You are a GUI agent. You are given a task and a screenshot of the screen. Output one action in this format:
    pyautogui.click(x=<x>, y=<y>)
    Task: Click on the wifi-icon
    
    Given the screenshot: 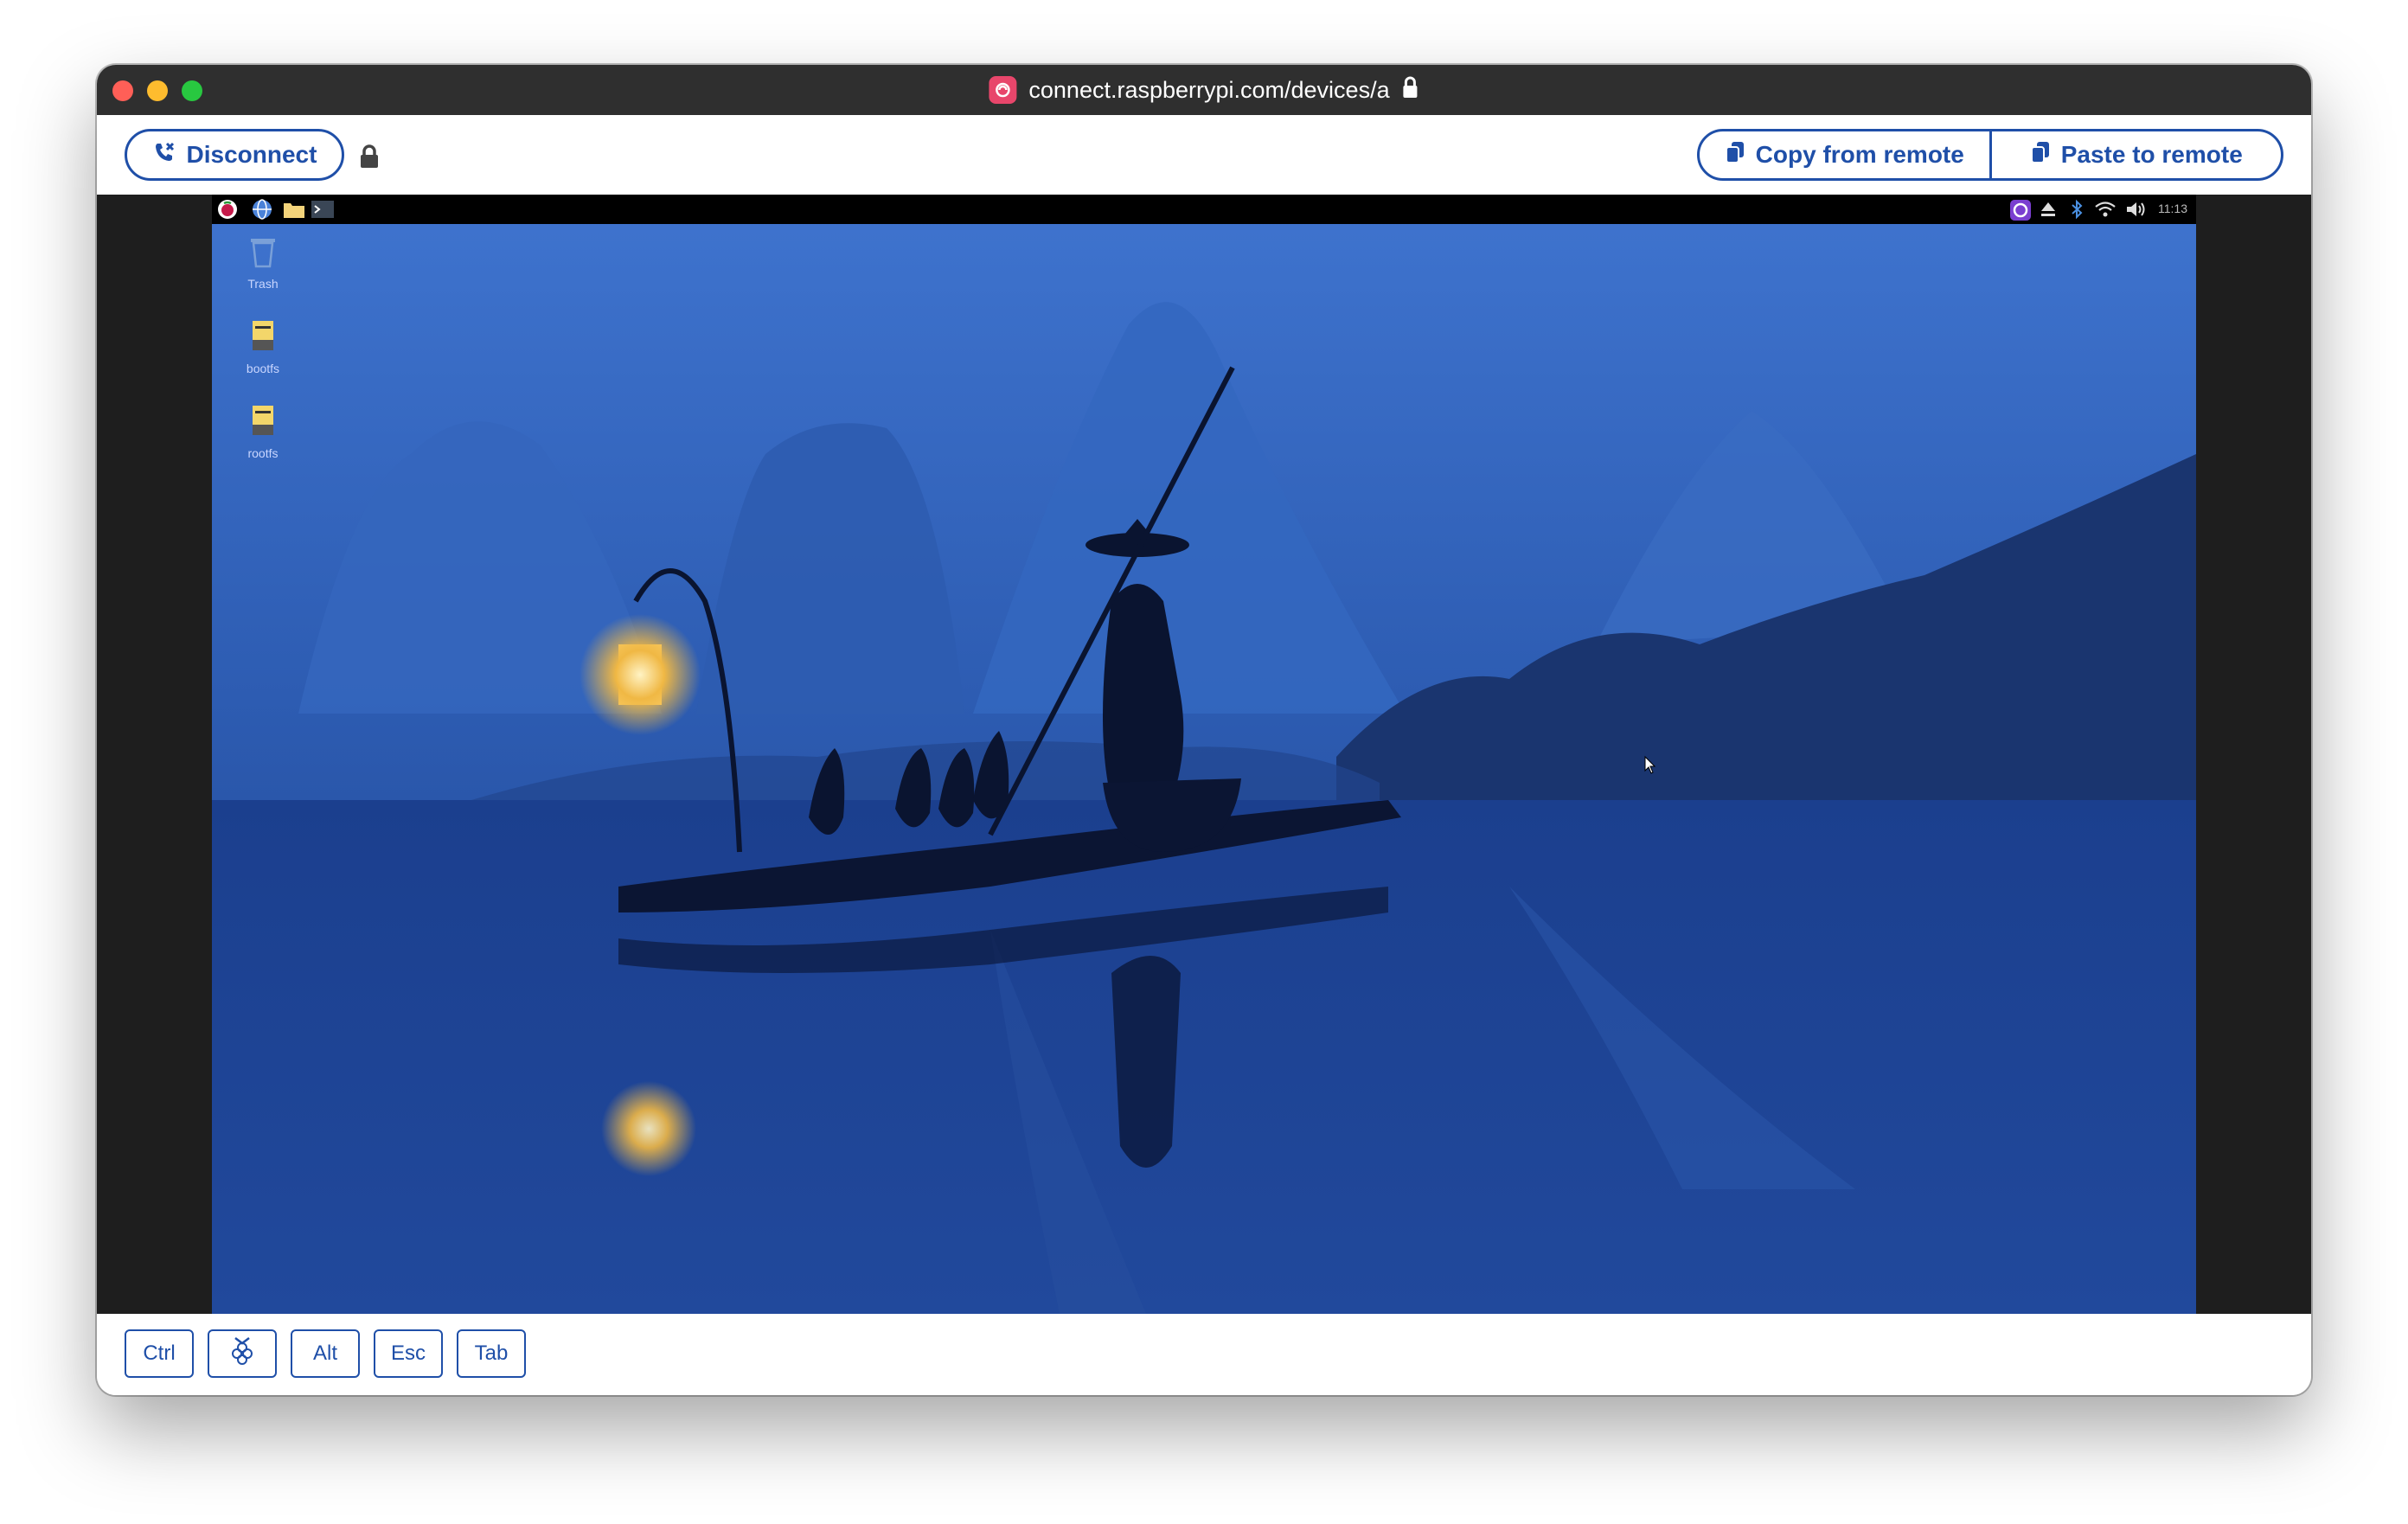 What is the action you would take?
    pyautogui.click(x=2105, y=209)
    